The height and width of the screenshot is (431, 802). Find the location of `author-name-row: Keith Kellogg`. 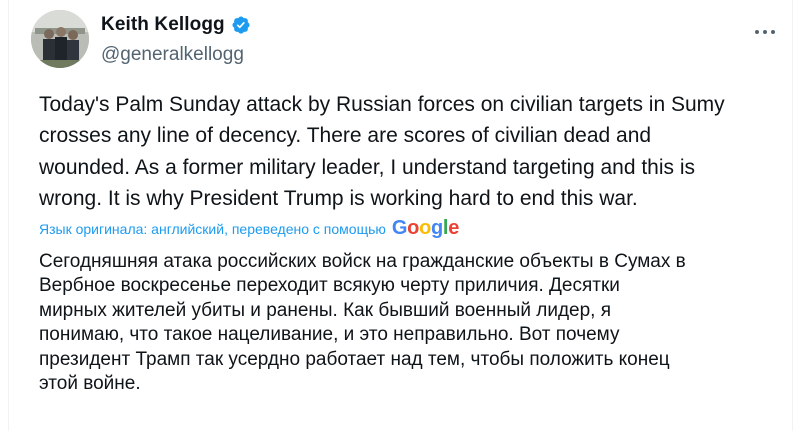

author-name-row: Keith Kellogg is located at coordinates (176, 25).